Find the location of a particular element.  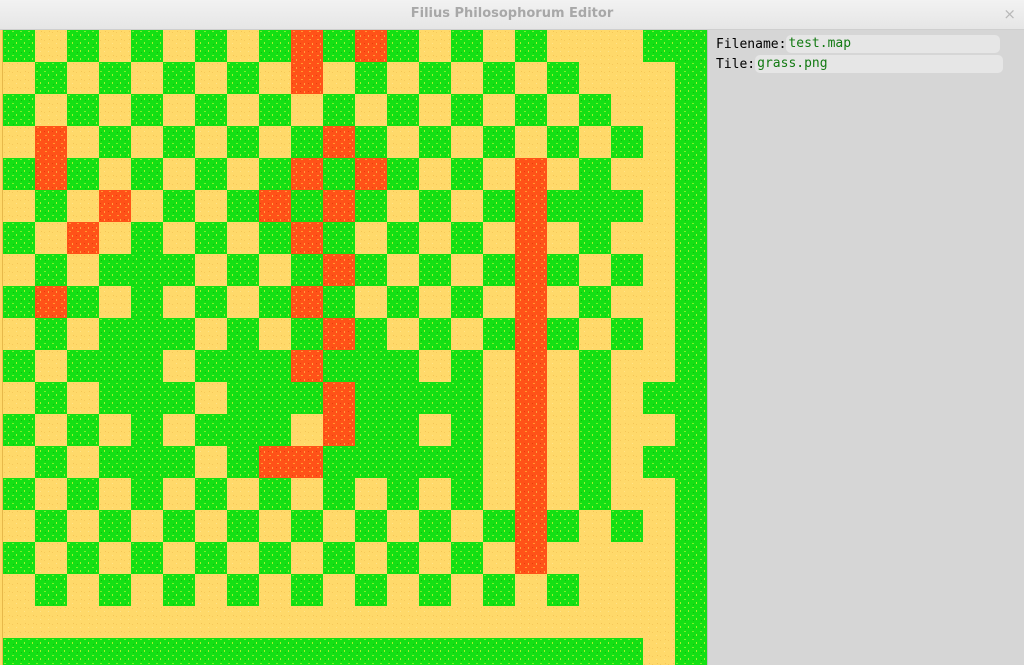

close-icon: × is located at coordinates (1009, 14).